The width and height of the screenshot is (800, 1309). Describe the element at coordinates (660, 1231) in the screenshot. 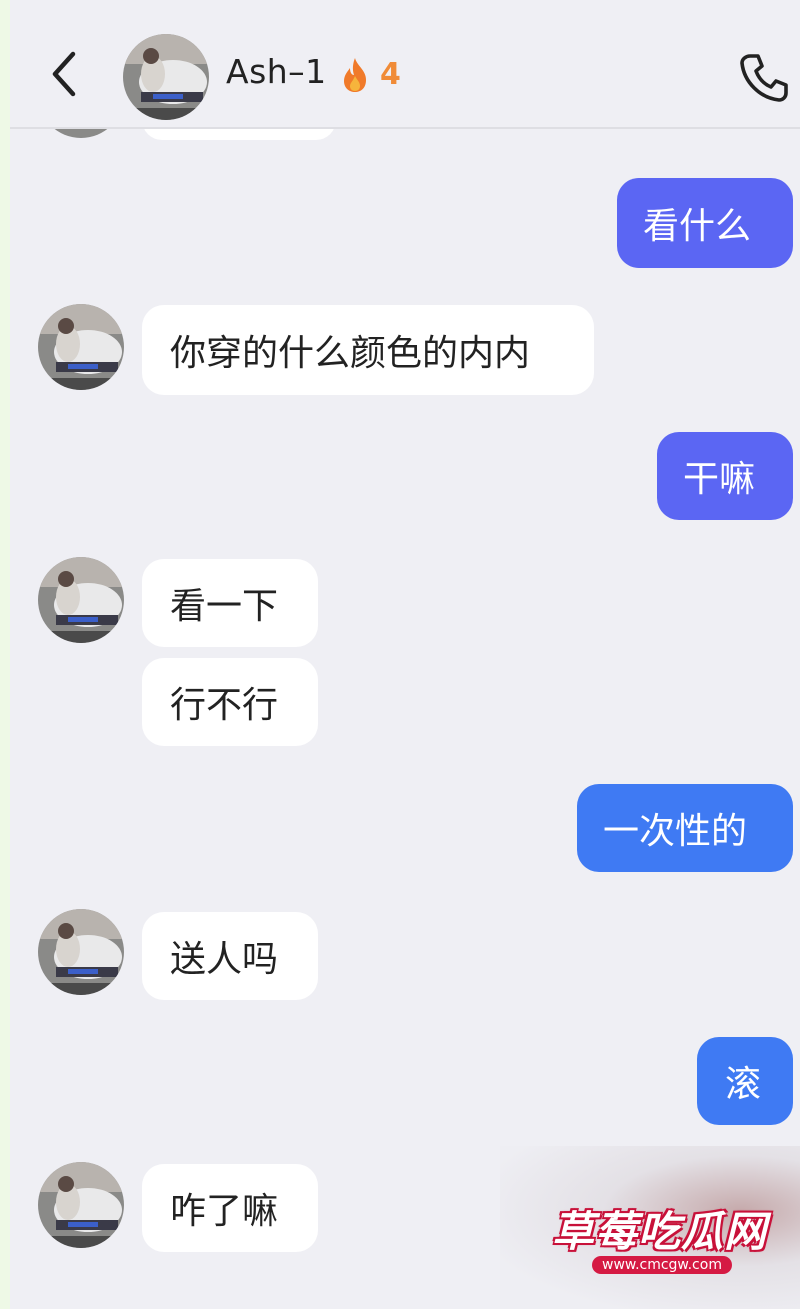

I see `watermark-title: 草莓吃瓜网` at that location.